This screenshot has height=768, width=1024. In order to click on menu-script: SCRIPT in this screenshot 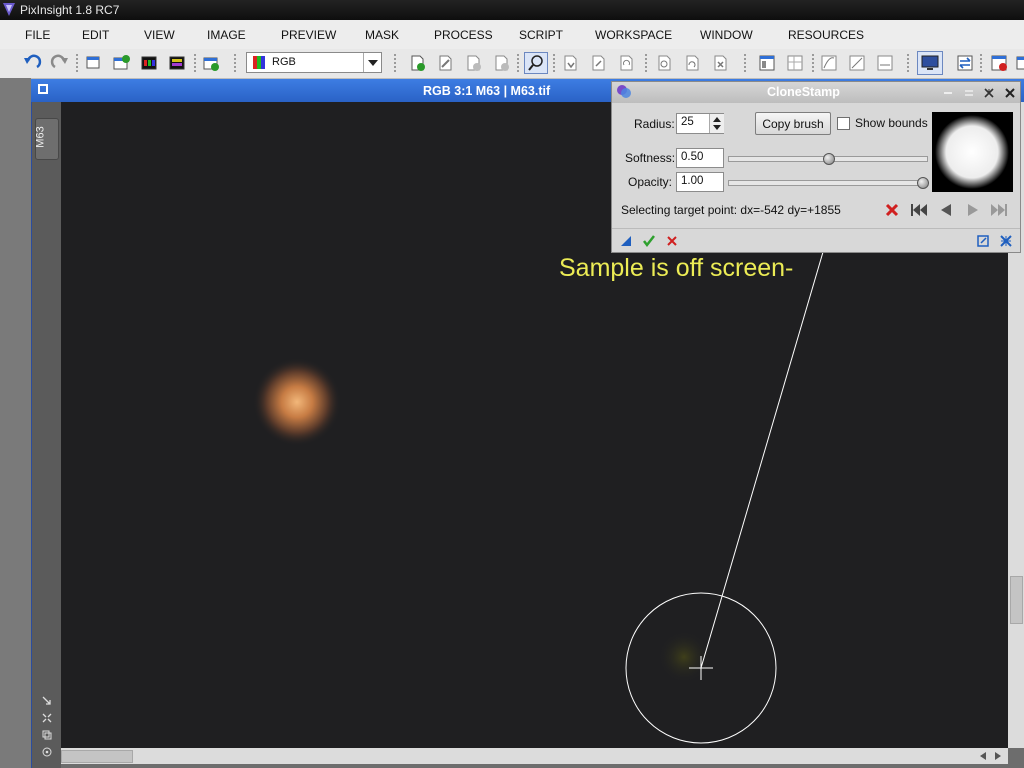, I will do `click(541, 35)`.